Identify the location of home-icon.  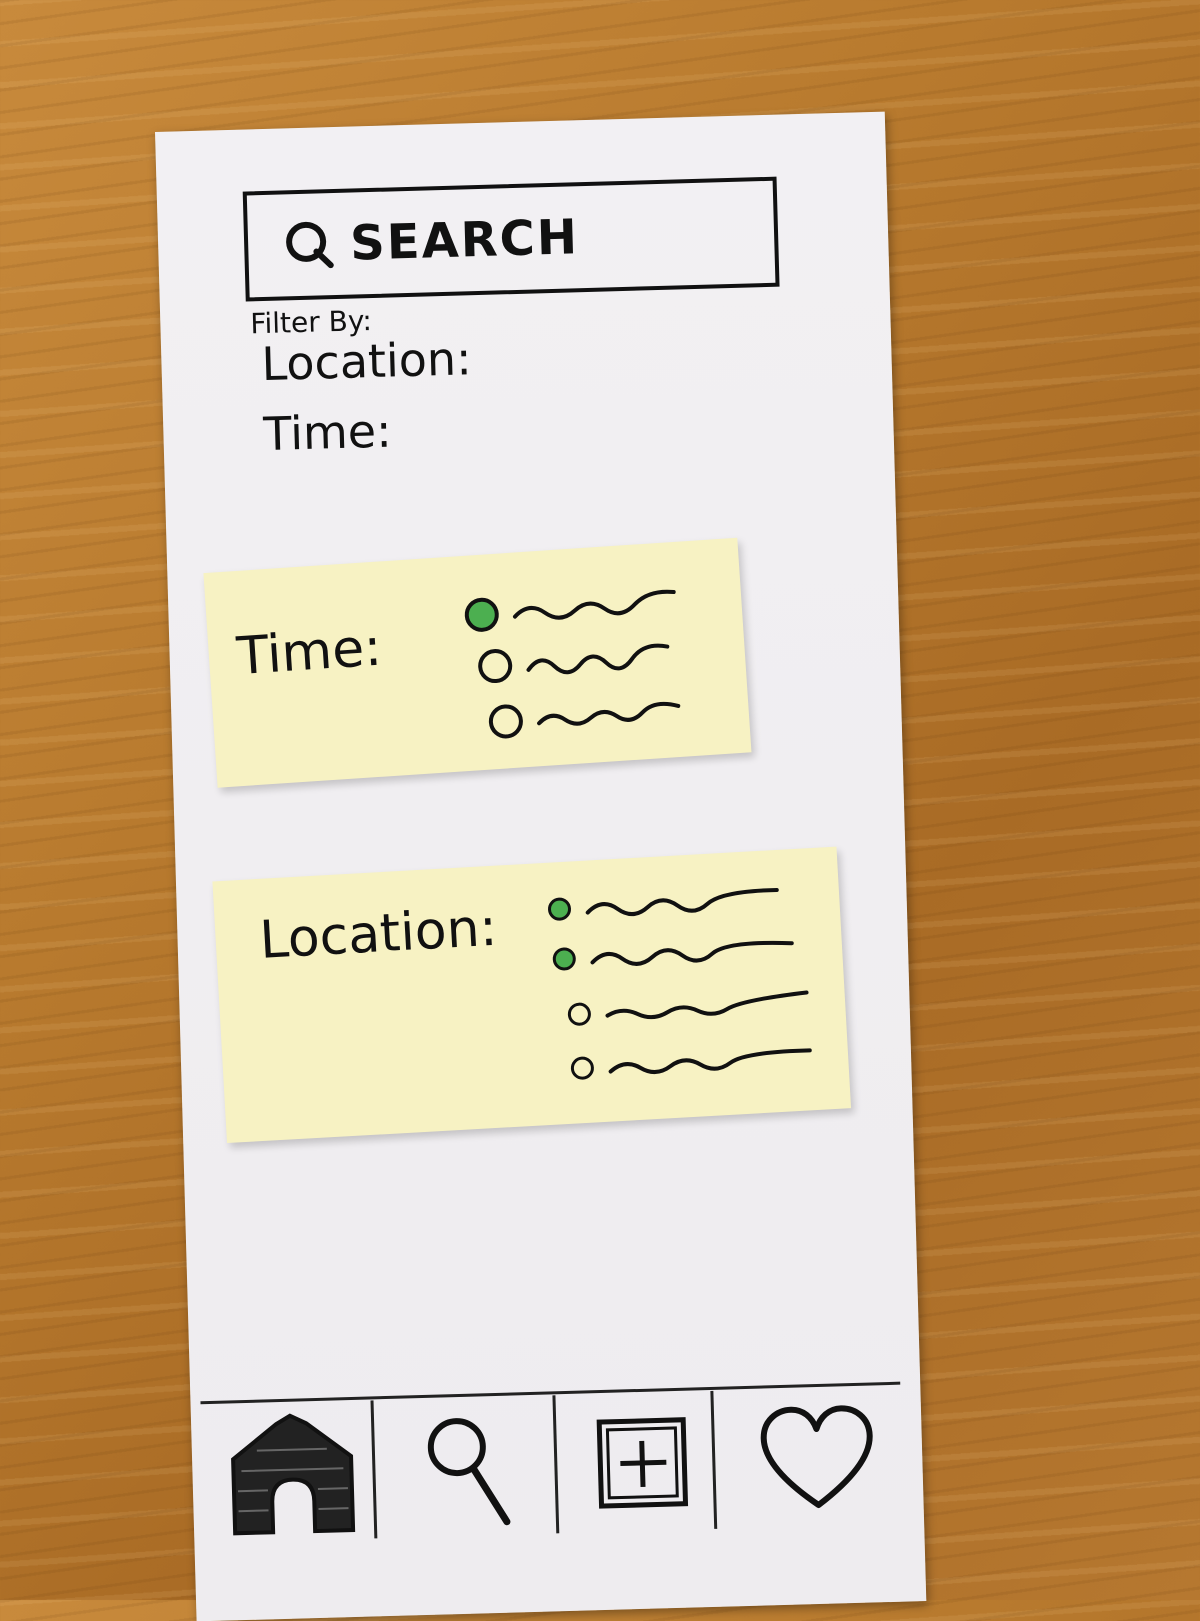
(293, 1474).